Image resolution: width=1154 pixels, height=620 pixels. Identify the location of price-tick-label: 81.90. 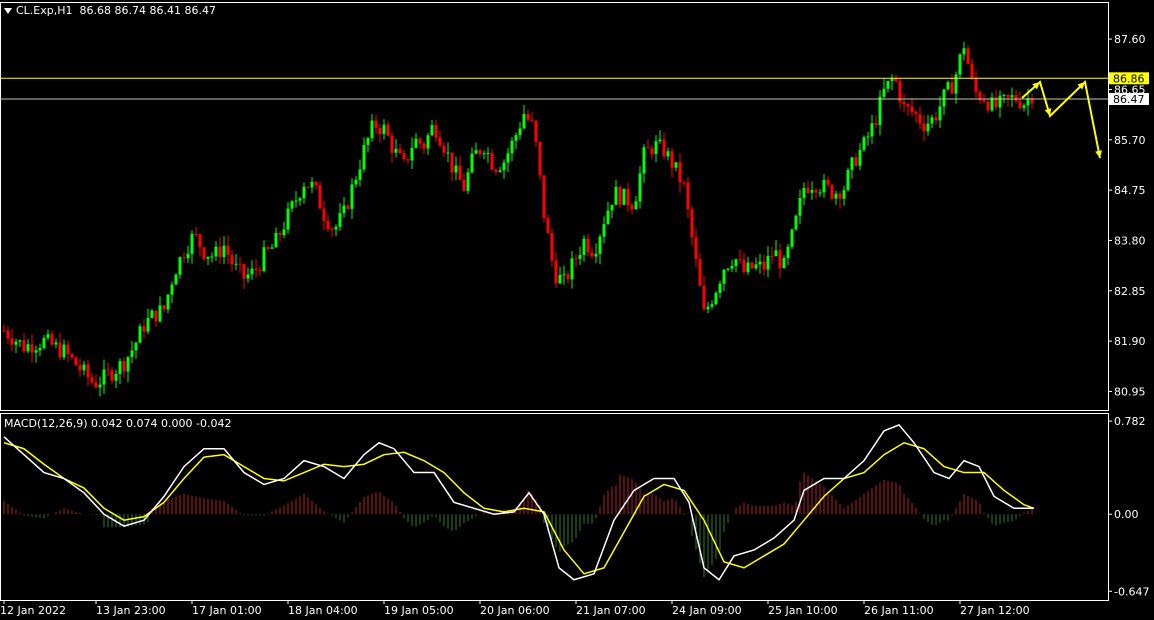
(1130, 341).